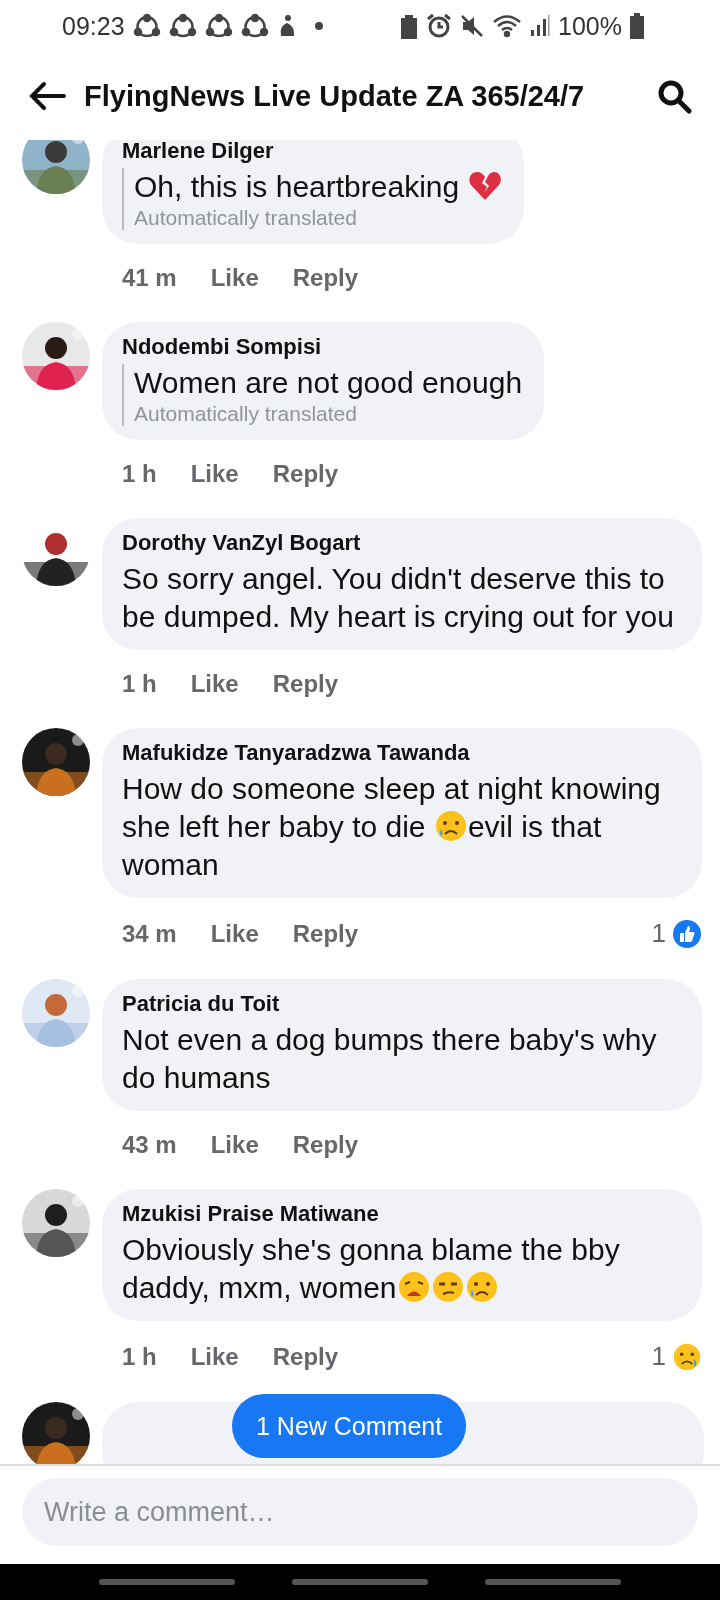 Image resolution: width=720 pixels, height=1600 pixels. What do you see at coordinates (401, 1004) in the screenshot?
I see `comment-author: Patricia du Toit` at bounding box center [401, 1004].